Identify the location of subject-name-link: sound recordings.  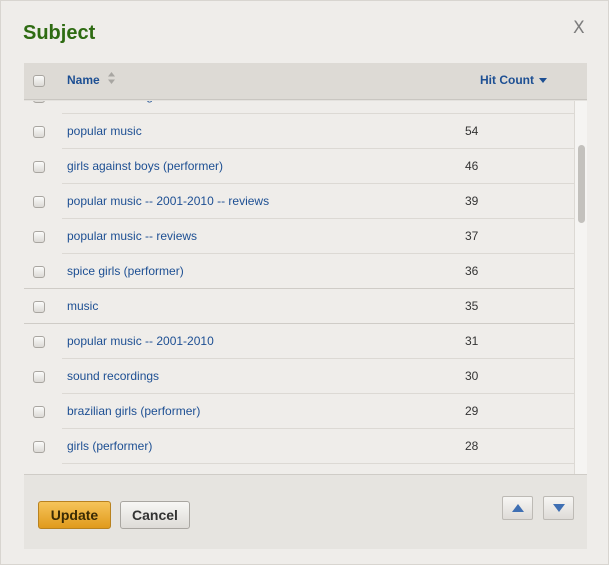
(113, 376).